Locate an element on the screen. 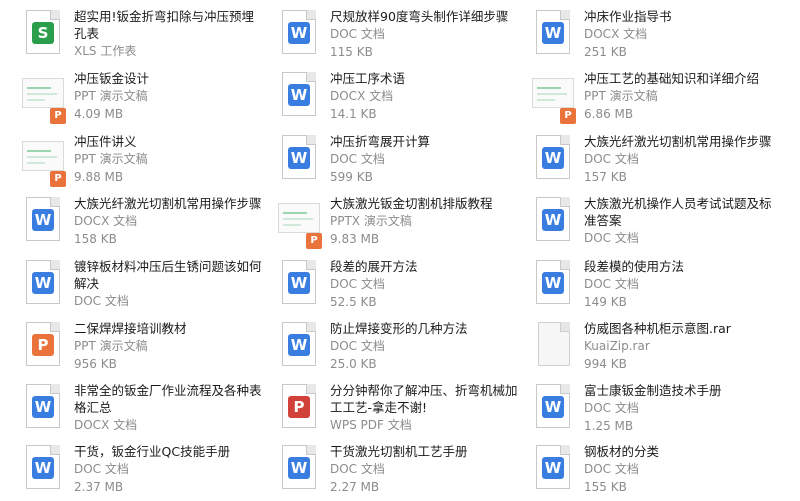 Image resolution: width=800 pixels, height=501 pixels. file-info: 干货激光切割机工艺手册 DOC 文档 2.27 MB is located at coordinates (425, 469).